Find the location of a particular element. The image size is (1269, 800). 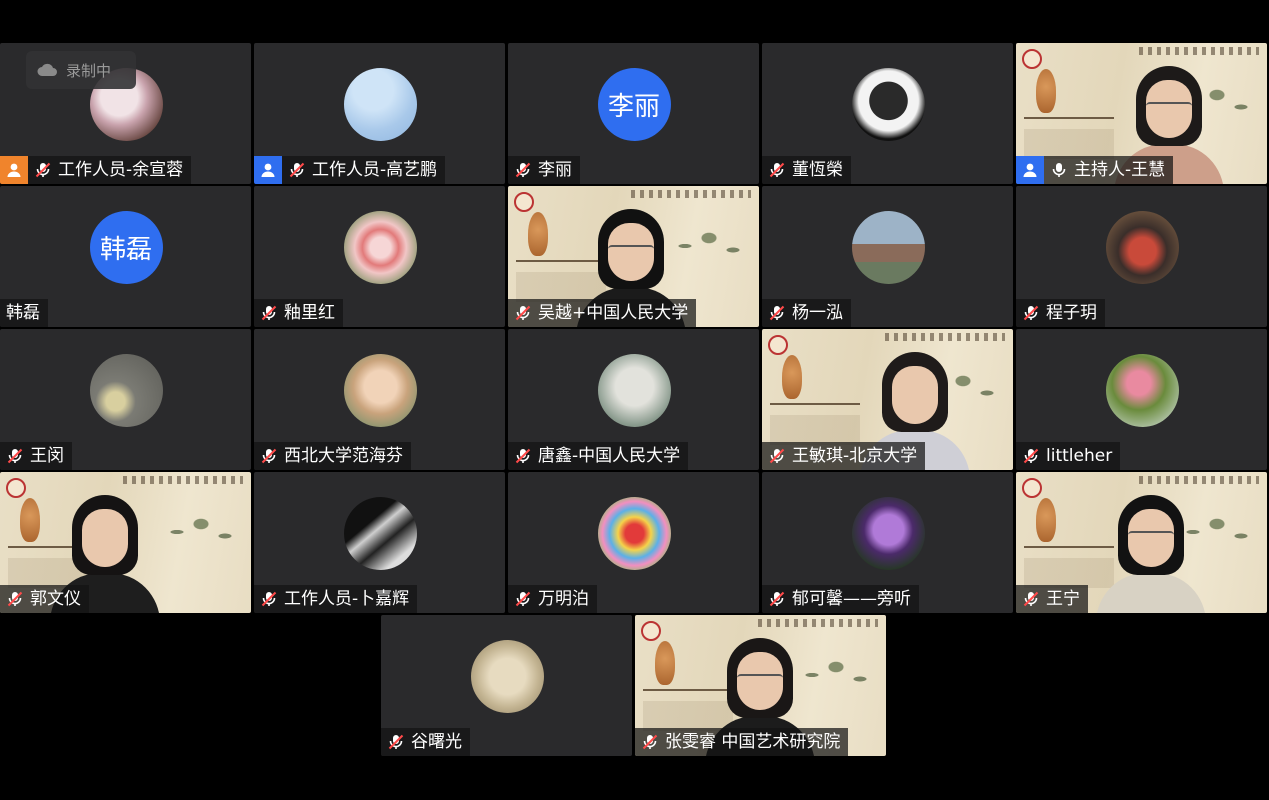

participant-tile: 董恆榮 is located at coordinates (887, 113).